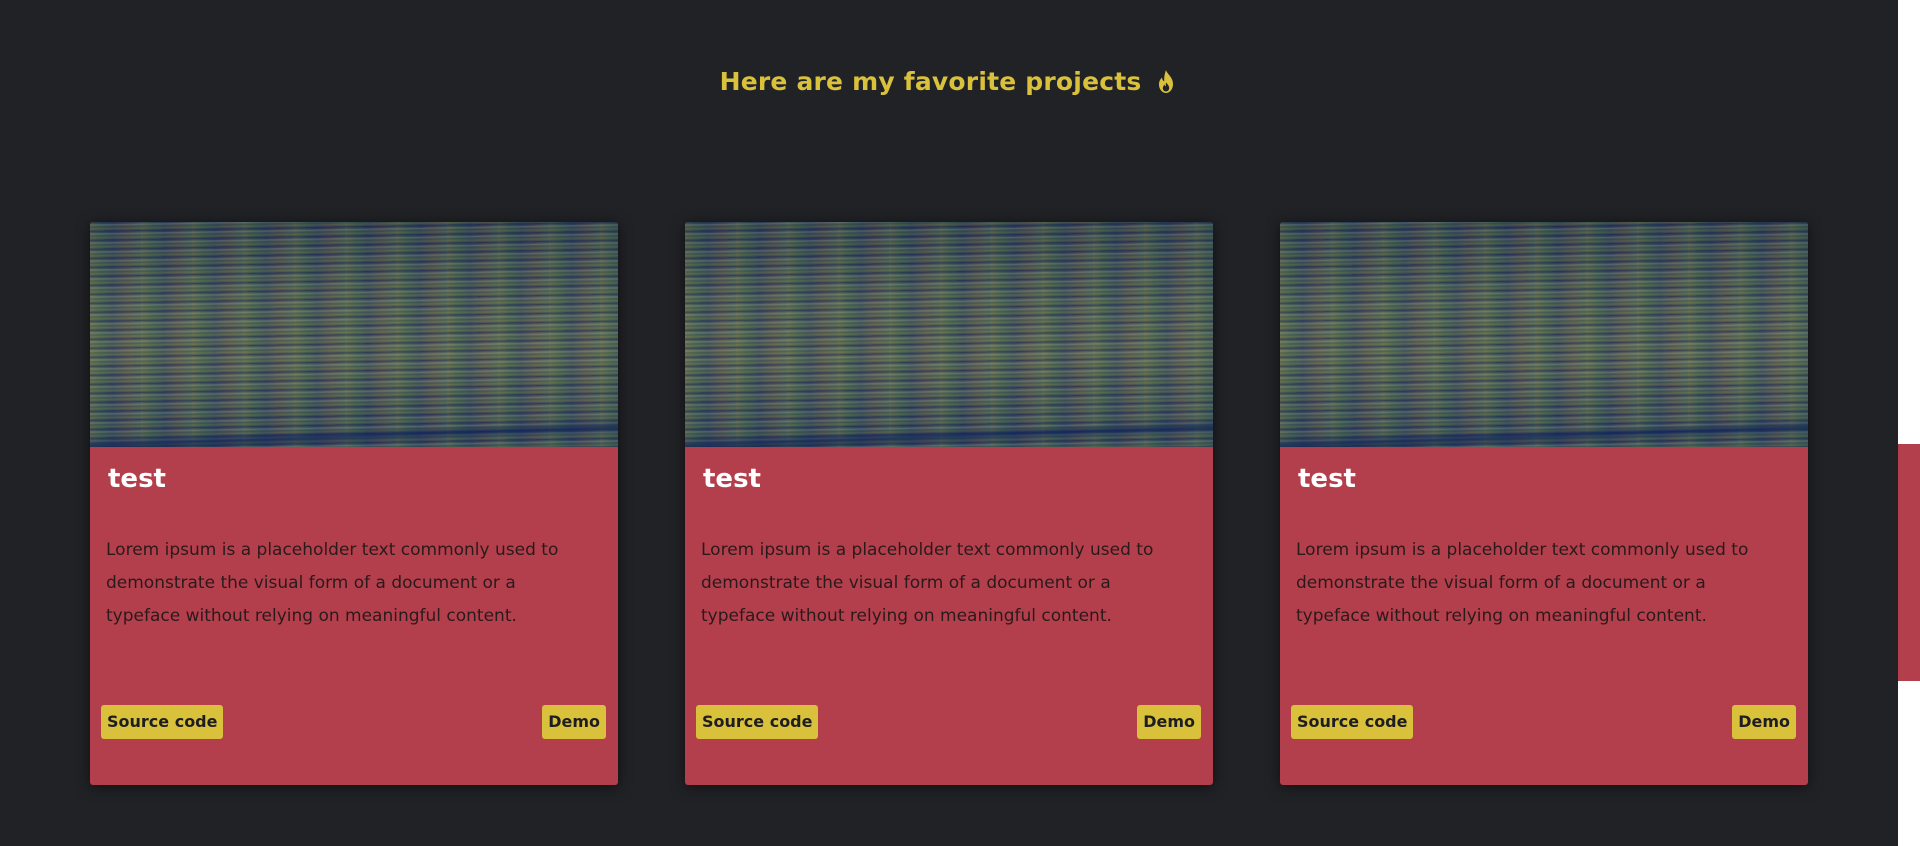  What do you see at coordinates (1909, 423) in the screenshot?
I see `right-edge-strip` at bounding box center [1909, 423].